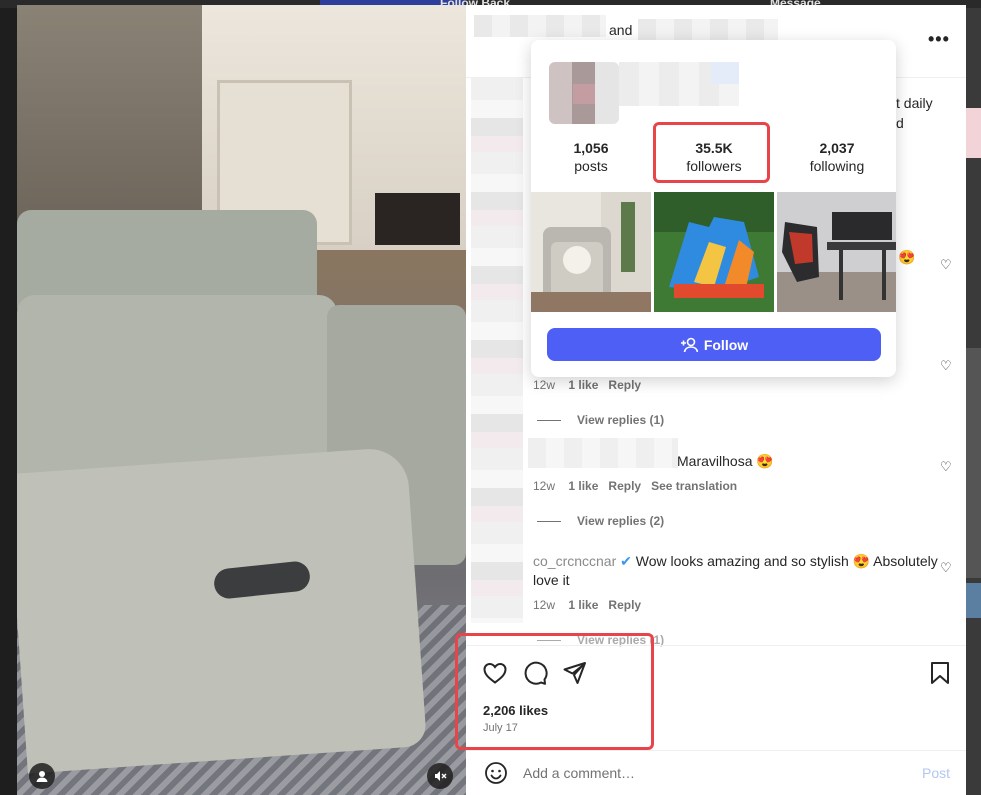 The image size is (981, 795). What do you see at coordinates (829, 461) in the screenshot?
I see `comment-item: Maravilhosa 😍` at bounding box center [829, 461].